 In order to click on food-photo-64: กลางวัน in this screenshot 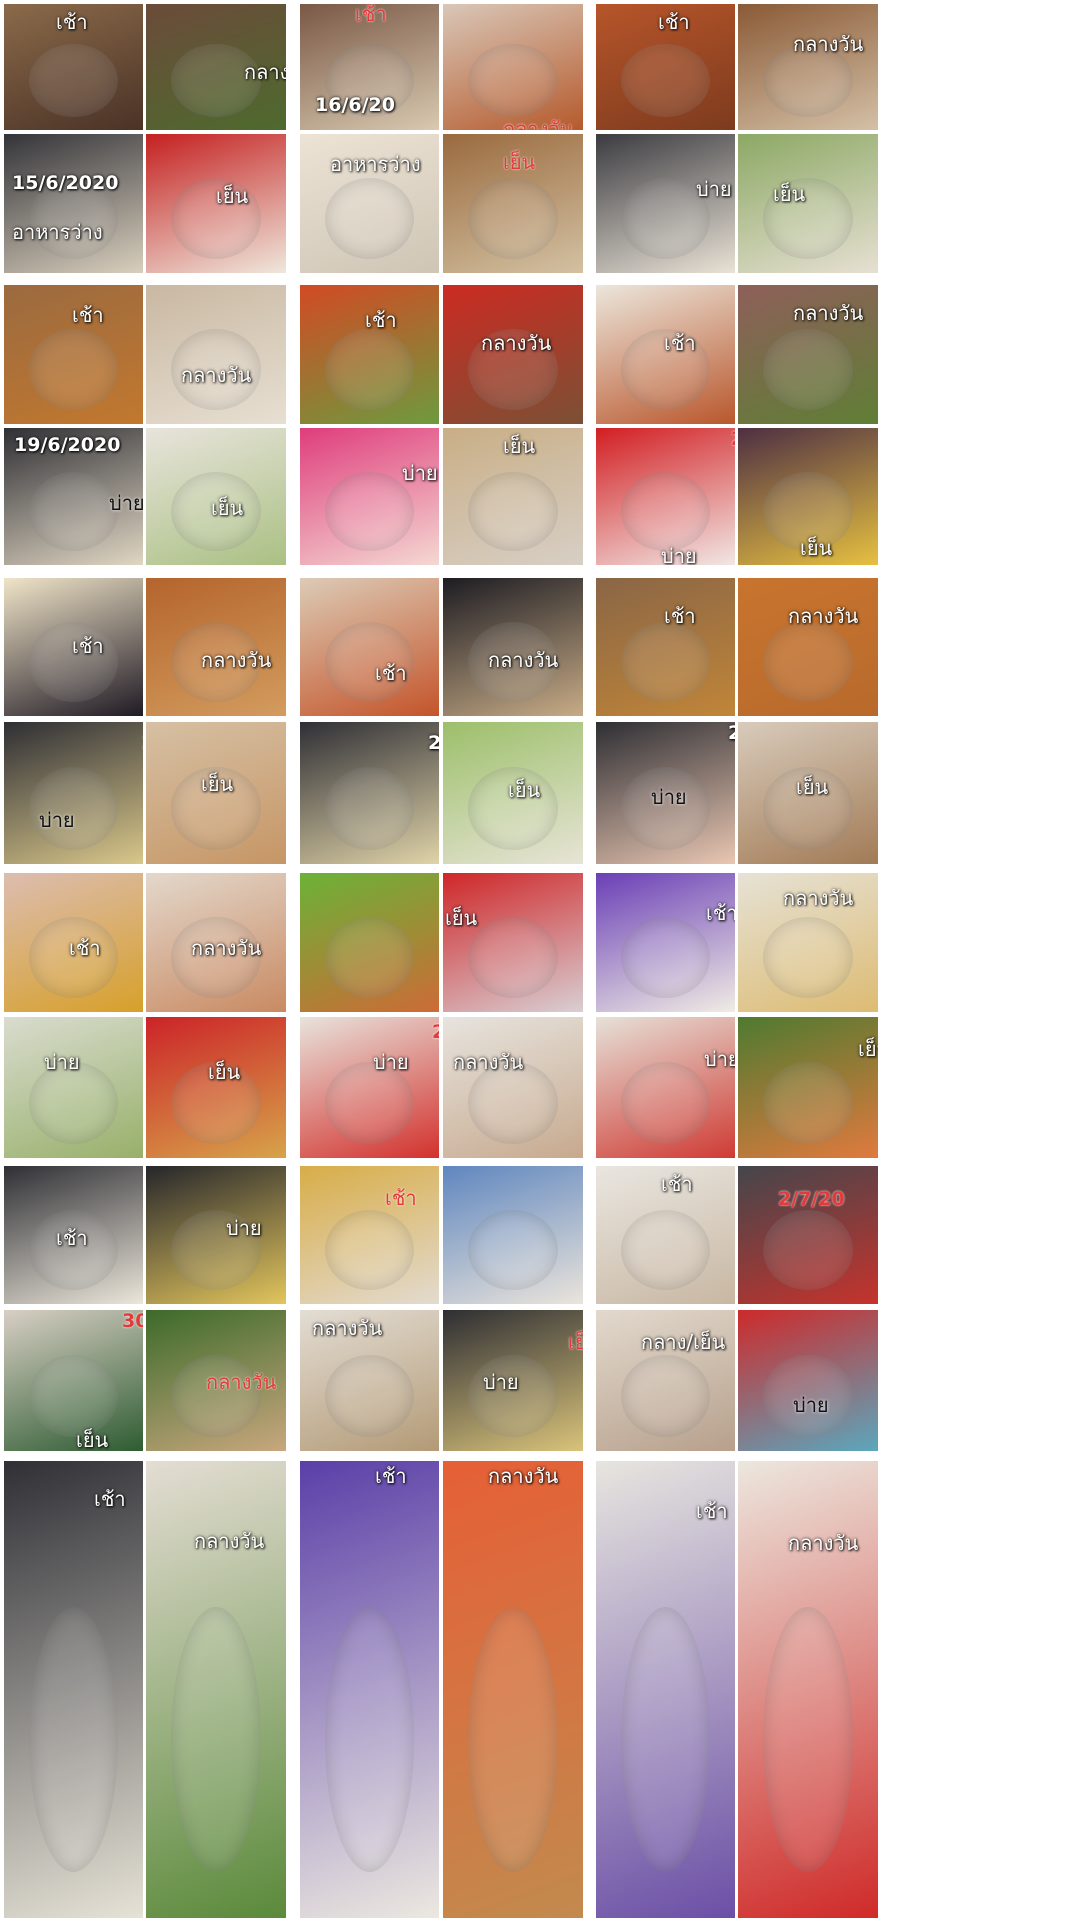, I will do `click(513, 1689)`.